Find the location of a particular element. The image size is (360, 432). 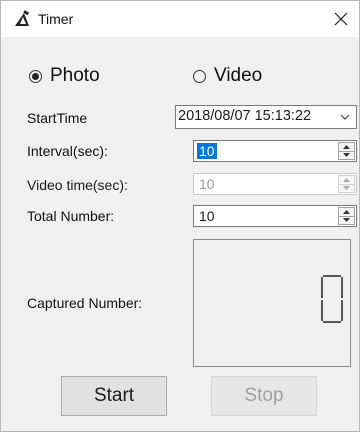

title-bar: Timer is located at coordinates (180, 19).